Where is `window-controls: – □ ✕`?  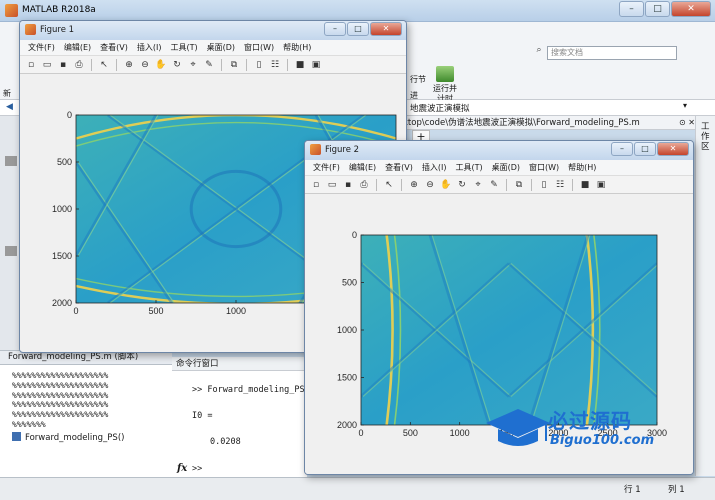 window-controls: – □ ✕ is located at coordinates (665, 9).